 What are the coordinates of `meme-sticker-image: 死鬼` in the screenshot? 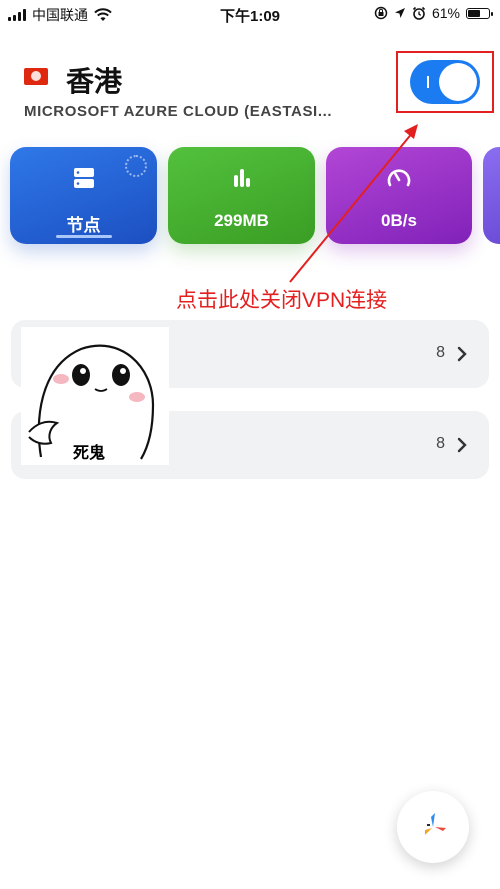 It's located at (95, 396).